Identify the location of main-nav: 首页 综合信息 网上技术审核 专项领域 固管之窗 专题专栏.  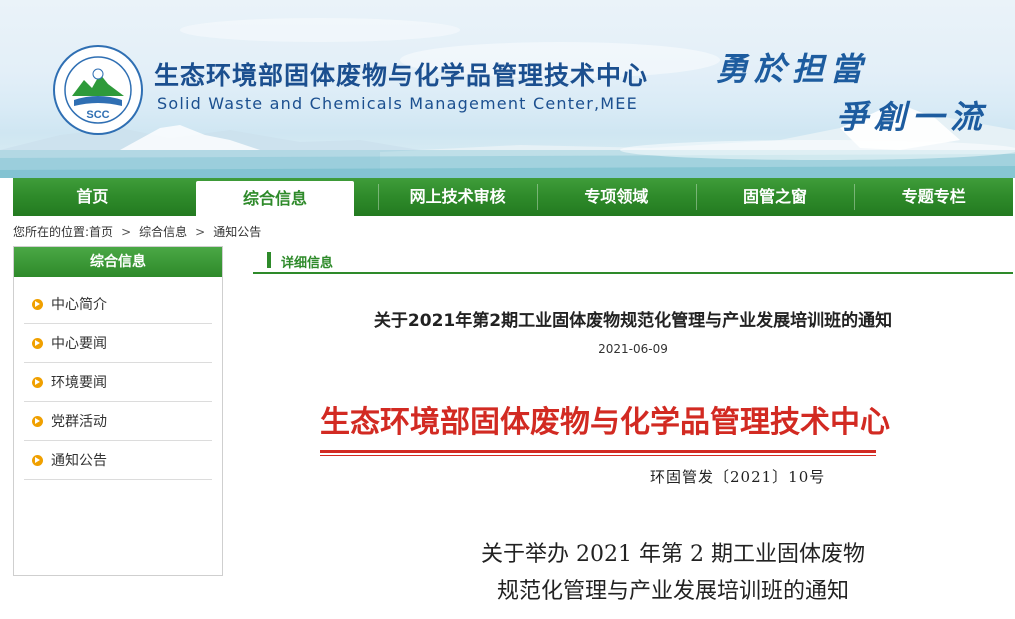
(513, 197).